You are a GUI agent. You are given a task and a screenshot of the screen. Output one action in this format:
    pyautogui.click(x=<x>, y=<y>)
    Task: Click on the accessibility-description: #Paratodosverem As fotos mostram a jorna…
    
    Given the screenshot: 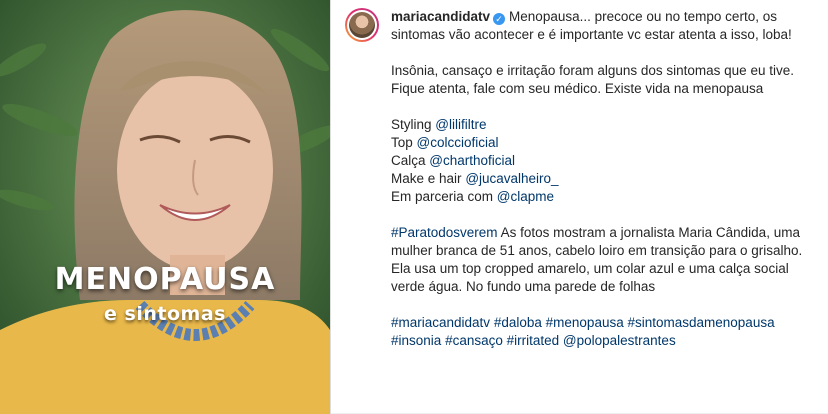 What is the action you would take?
    pyautogui.click(x=601, y=260)
    